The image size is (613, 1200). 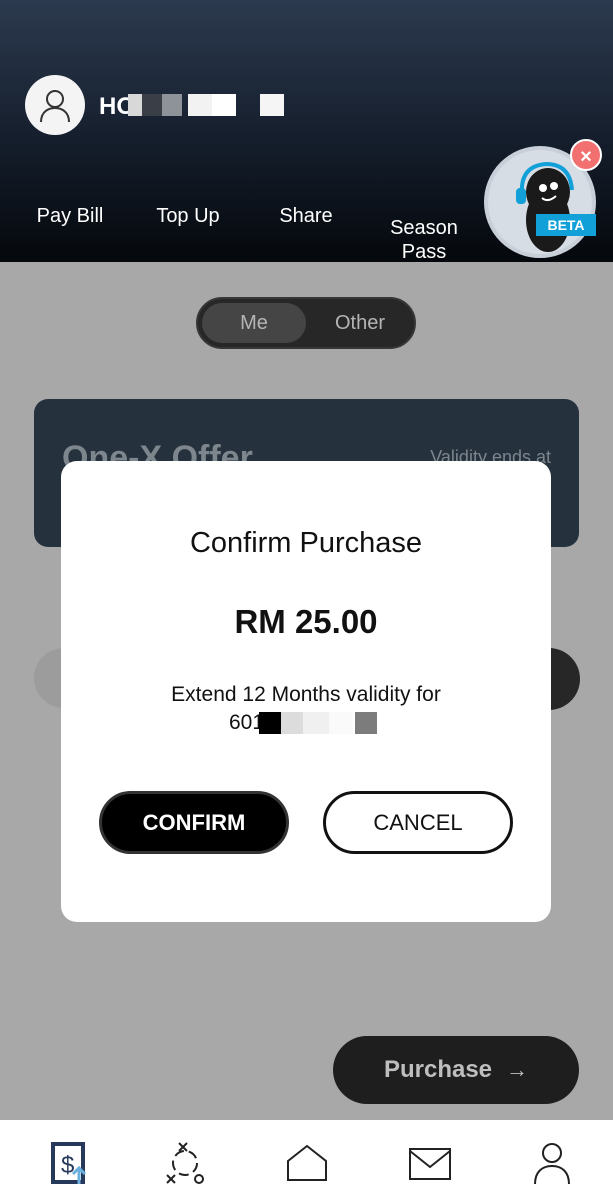 I want to click on home-icon, so click(x=307, y=1162).